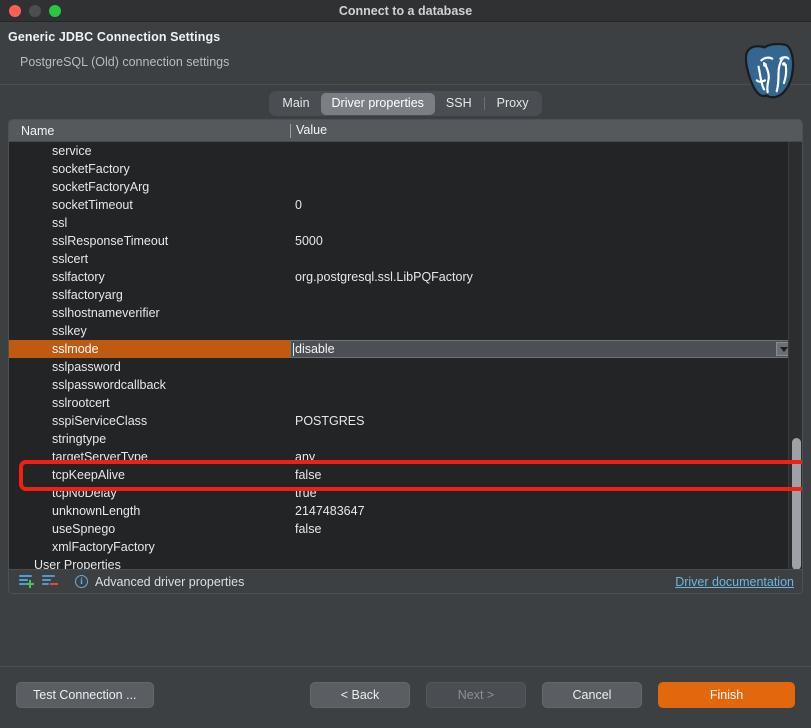 Image resolution: width=811 pixels, height=728 pixels. What do you see at coordinates (770, 71) in the screenshot?
I see `postgresql-elephant-logo` at bounding box center [770, 71].